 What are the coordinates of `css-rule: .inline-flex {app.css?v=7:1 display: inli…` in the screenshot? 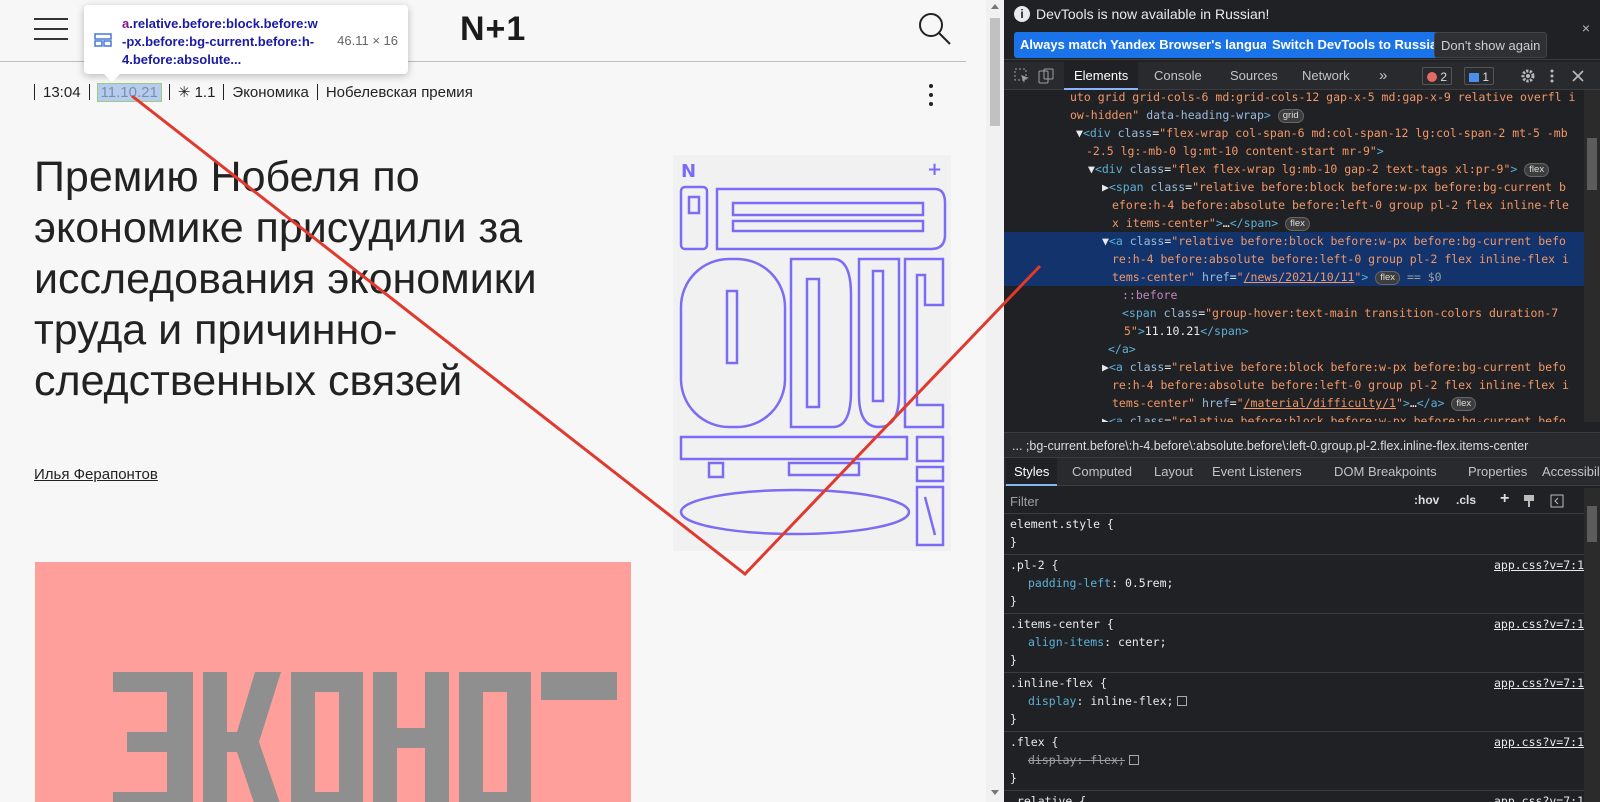 It's located at (1294, 703).